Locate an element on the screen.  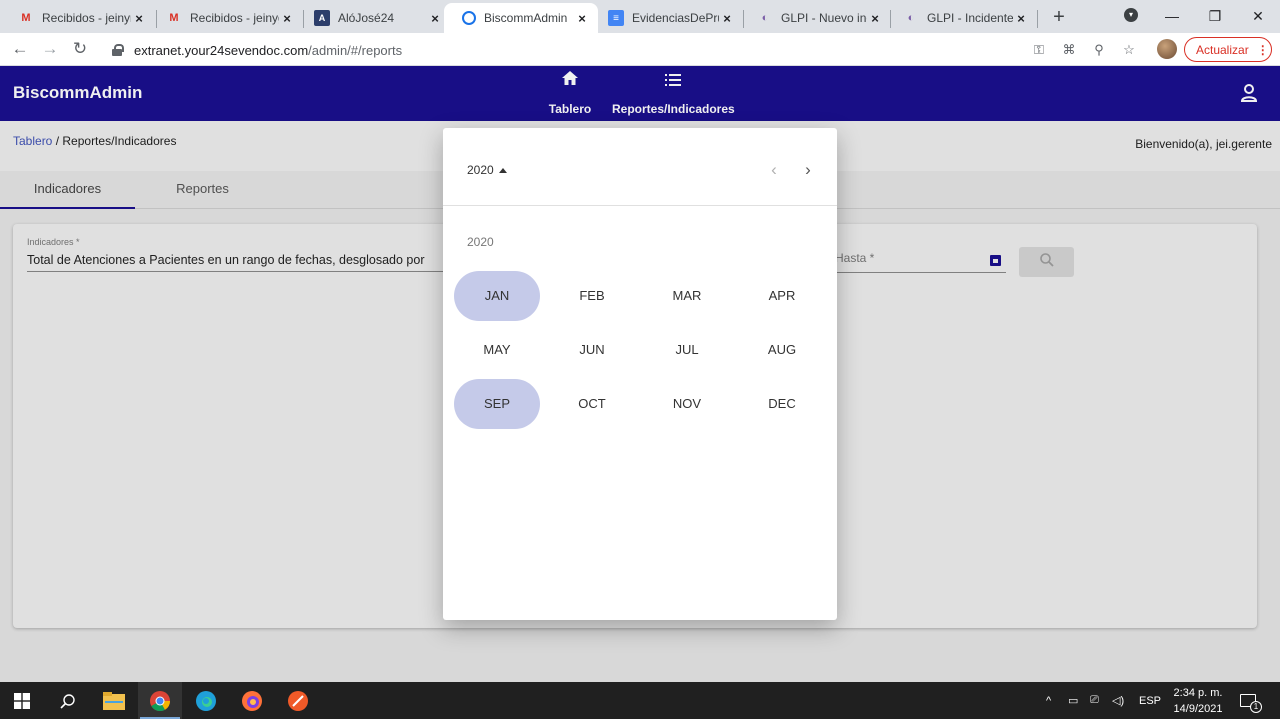
tab-title: AlóJosé24 is located at coordinates (366, 18).